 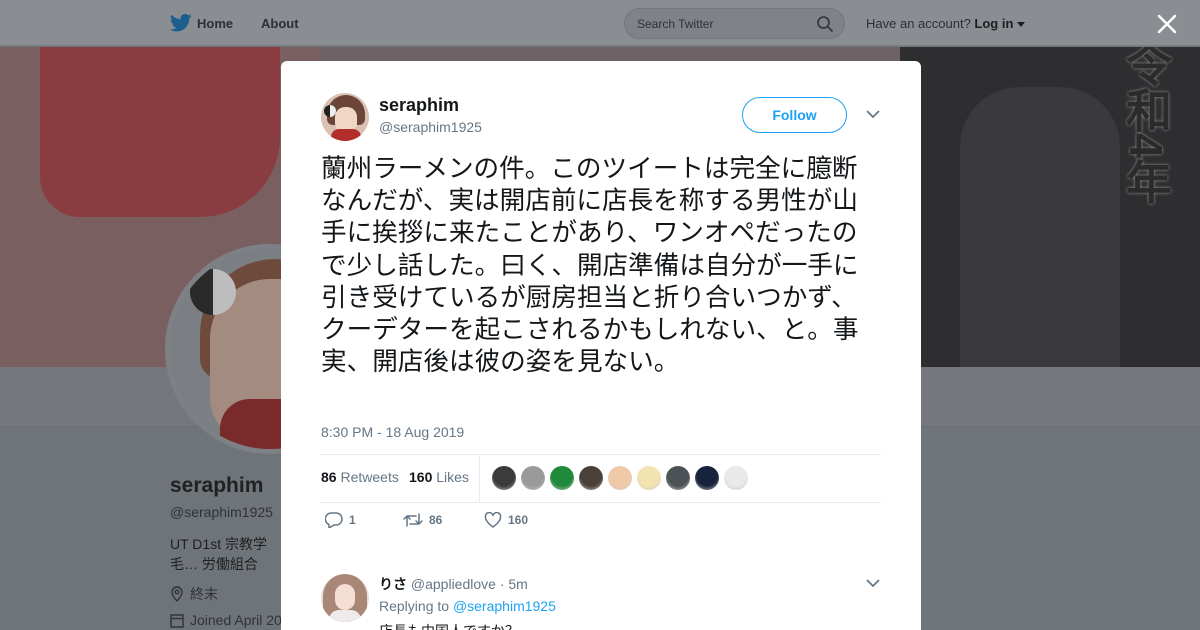 What do you see at coordinates (177, 621) in the screenshot?
I see `calendar-icon` at bounding box center [177, 621].